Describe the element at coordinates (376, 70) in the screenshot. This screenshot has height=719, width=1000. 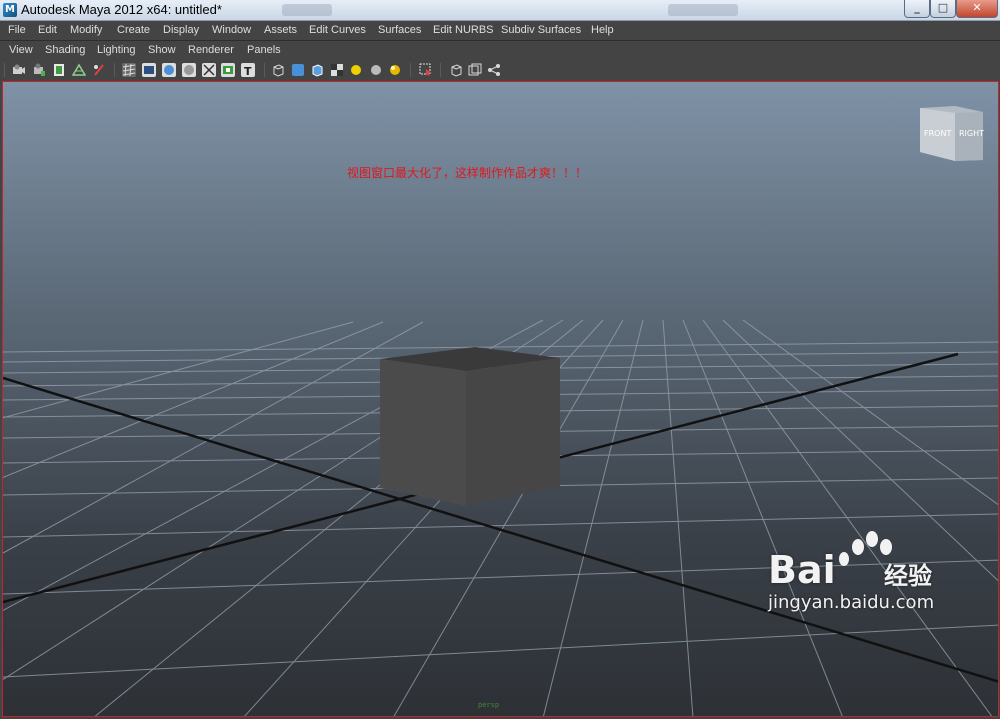
I see `shadows-icon` at that location.